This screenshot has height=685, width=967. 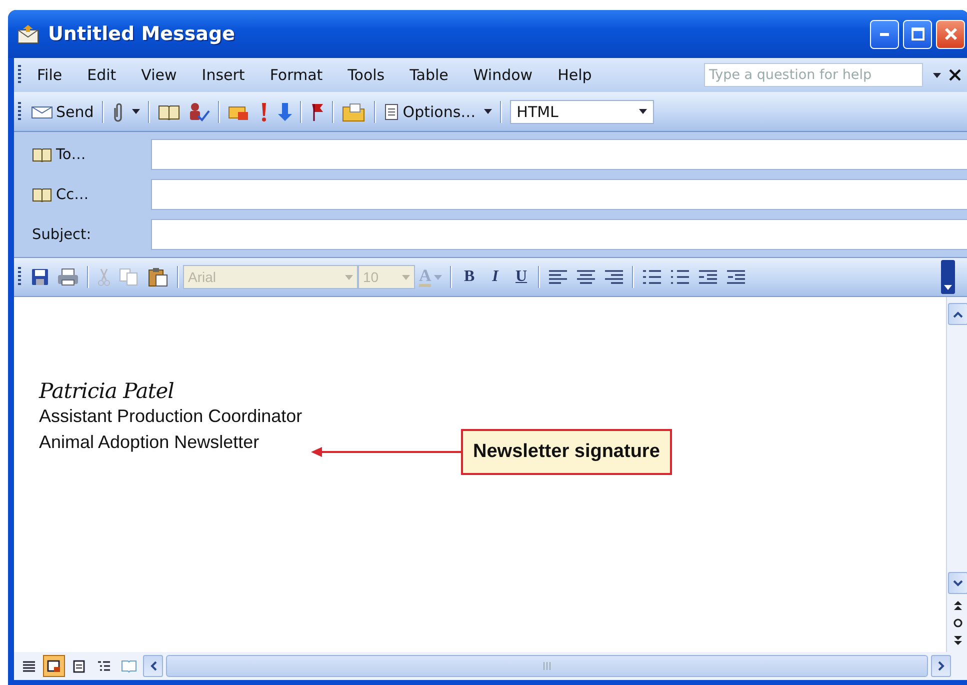 I want to click on circle-icon, so click(x=958, y=623).